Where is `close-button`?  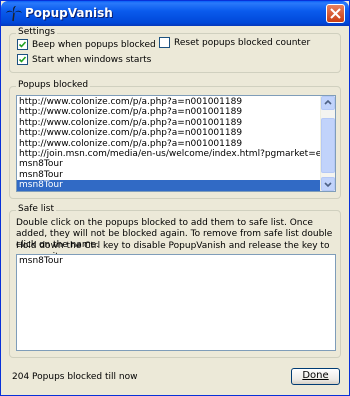 close-button is located at coordinates (335, 13).